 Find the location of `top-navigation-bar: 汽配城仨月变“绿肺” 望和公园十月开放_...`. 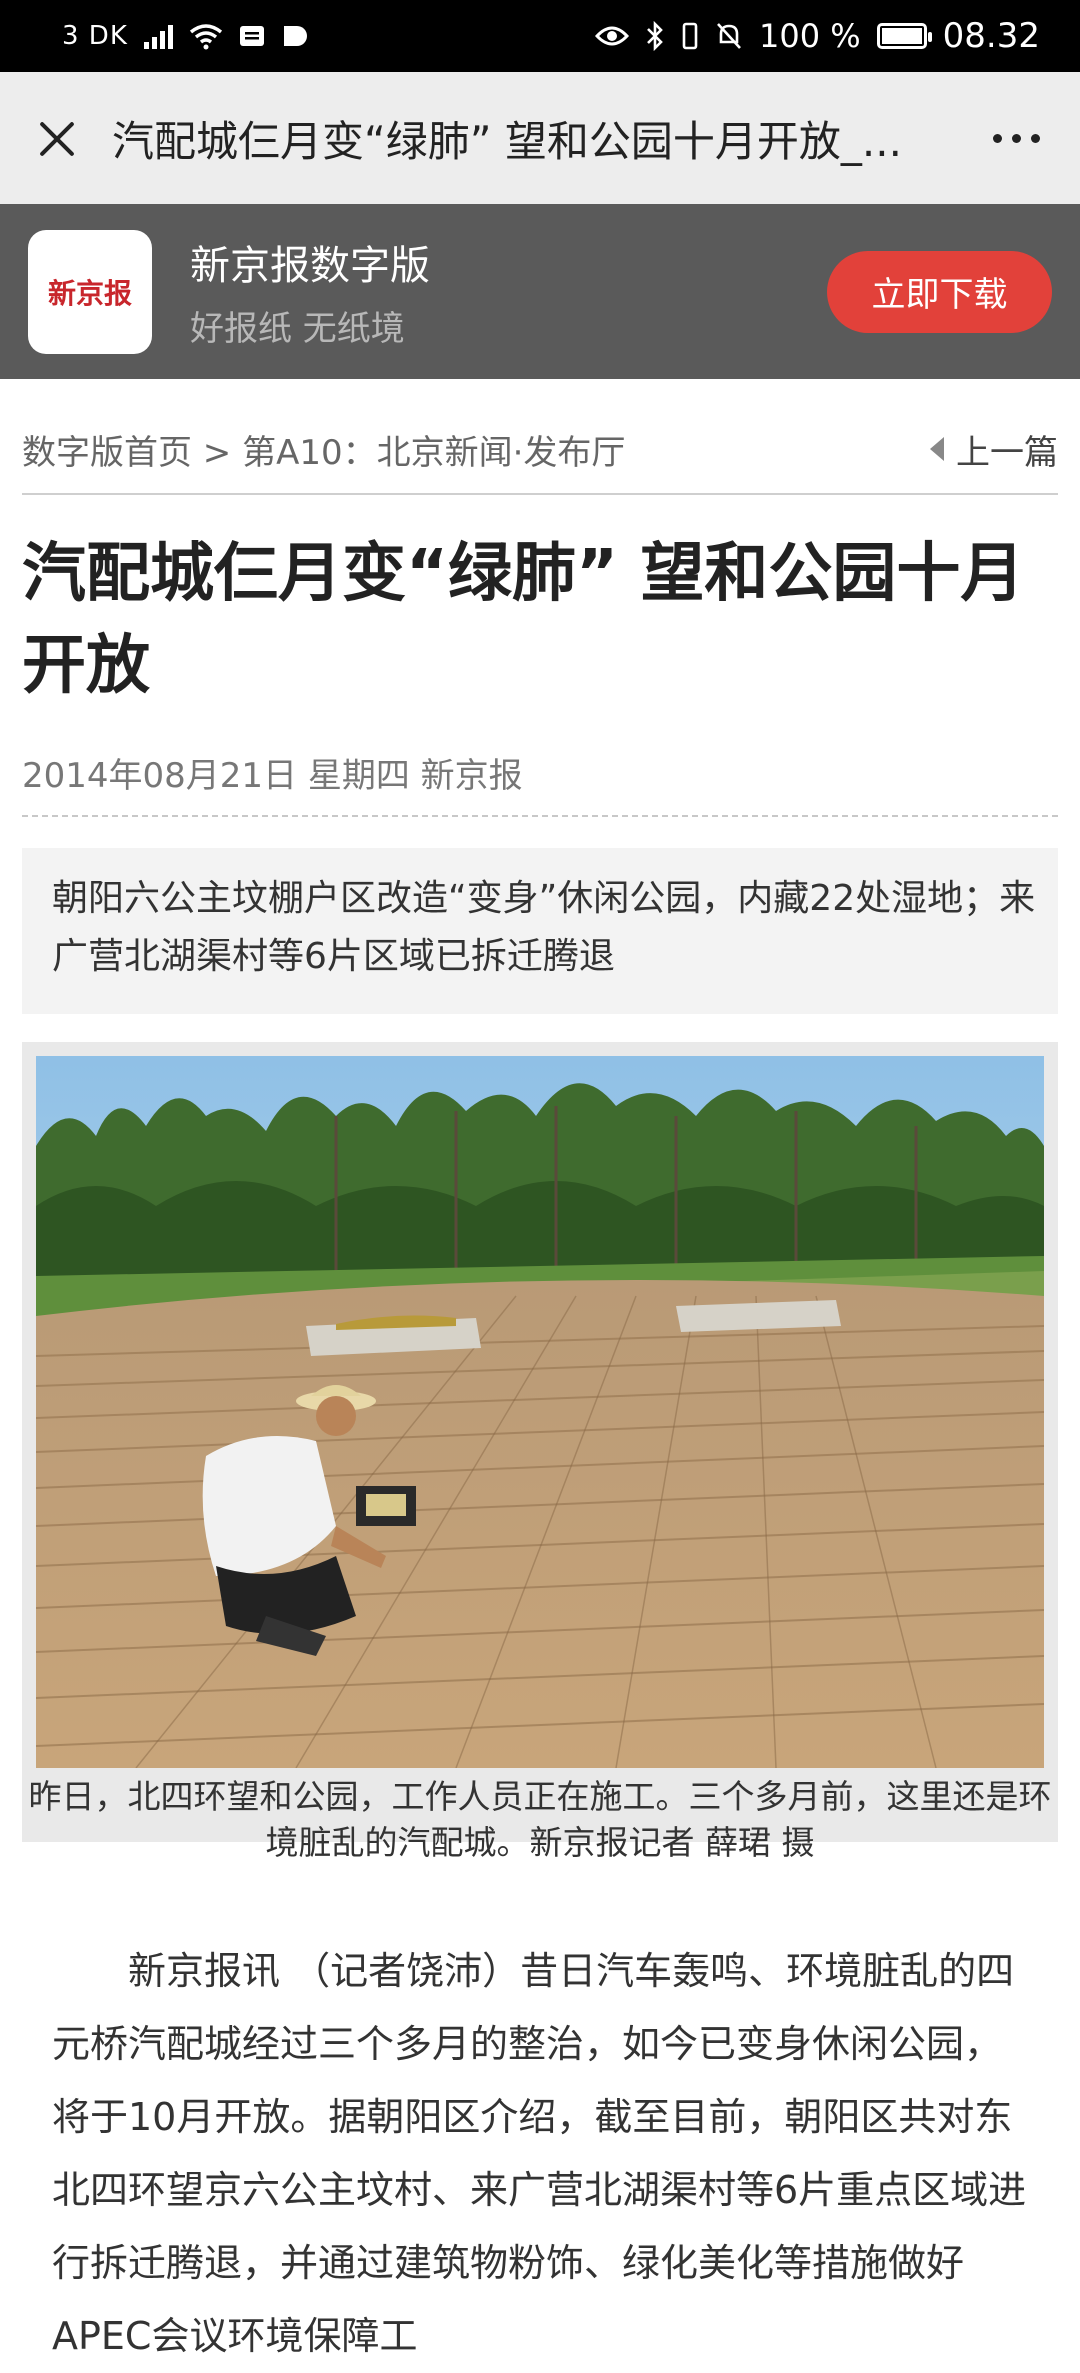

top-navigation-bar: 汽配城仨月变“绿肺” 望和公园十月开放_... is located at coordinates (540, 138).